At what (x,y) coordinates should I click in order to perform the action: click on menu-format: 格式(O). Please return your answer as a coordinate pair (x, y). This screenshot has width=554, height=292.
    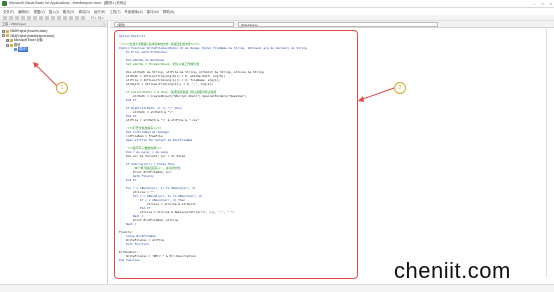
    Looking at the image, I should click on (69, 11).